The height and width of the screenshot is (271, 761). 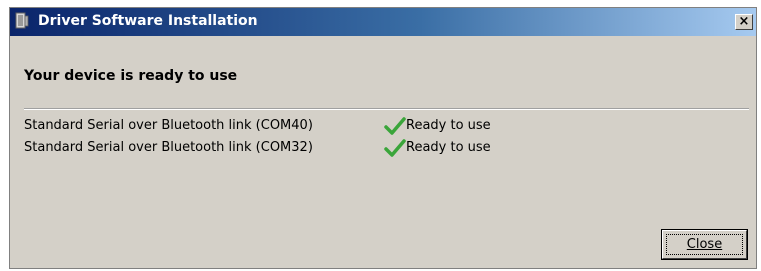 I want to click on divider, so click(x=386, y=109).